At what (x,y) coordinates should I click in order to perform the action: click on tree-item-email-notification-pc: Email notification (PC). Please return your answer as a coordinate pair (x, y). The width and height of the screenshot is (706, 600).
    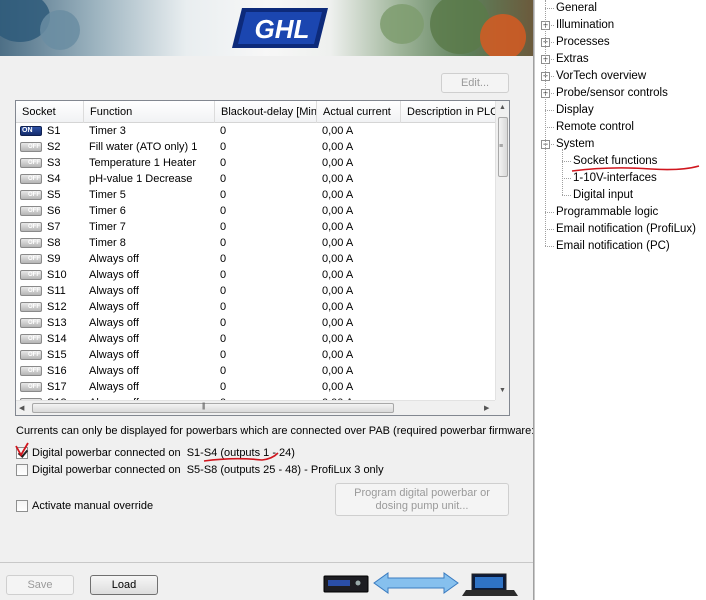
    Looking at the image, I should click on (613, 246).